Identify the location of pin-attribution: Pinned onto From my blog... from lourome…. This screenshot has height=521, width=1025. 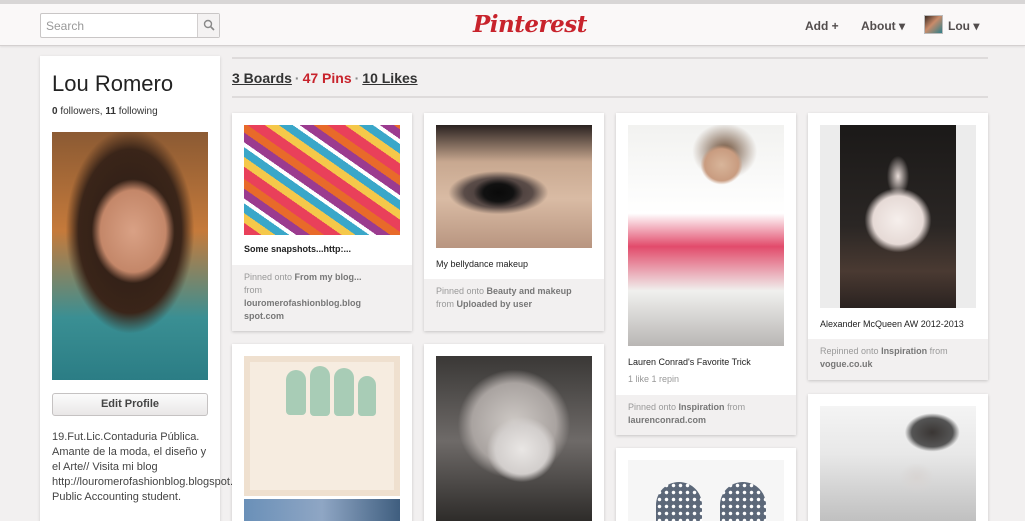
(322, 298).